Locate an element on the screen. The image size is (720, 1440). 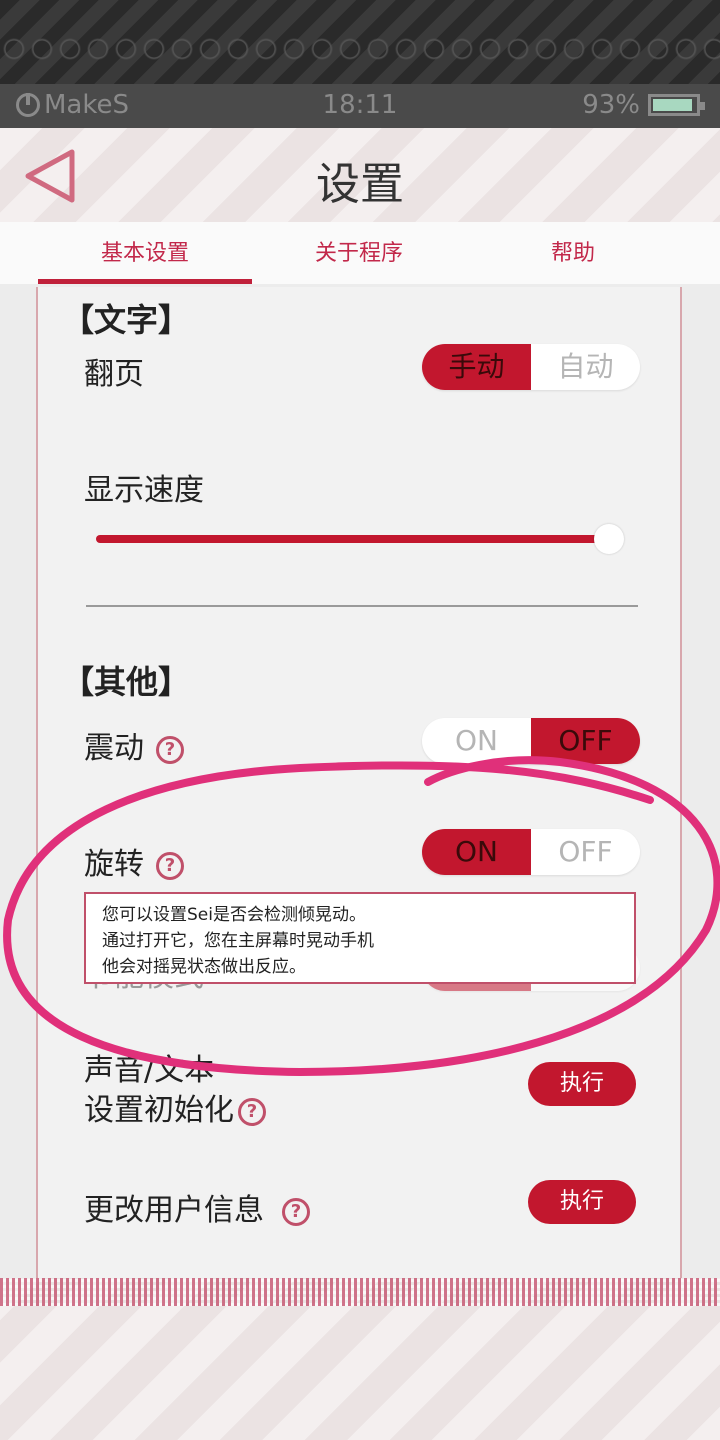
tab-help: 帮助 is located at coordinates (573, 253).